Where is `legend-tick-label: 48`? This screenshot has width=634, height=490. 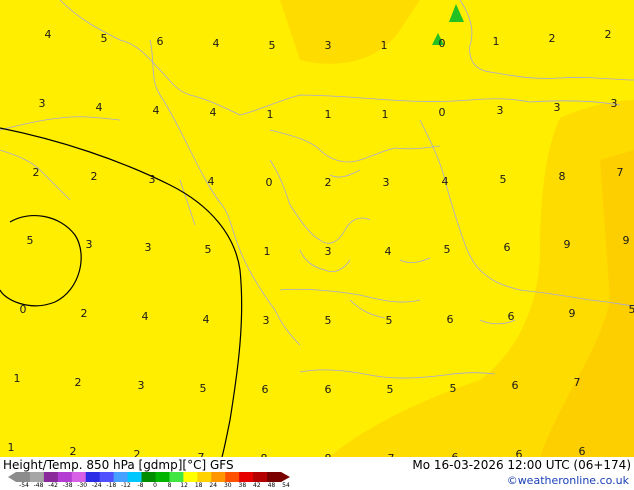 legend-tick-label: 48 is located at coordinates (271, 485).